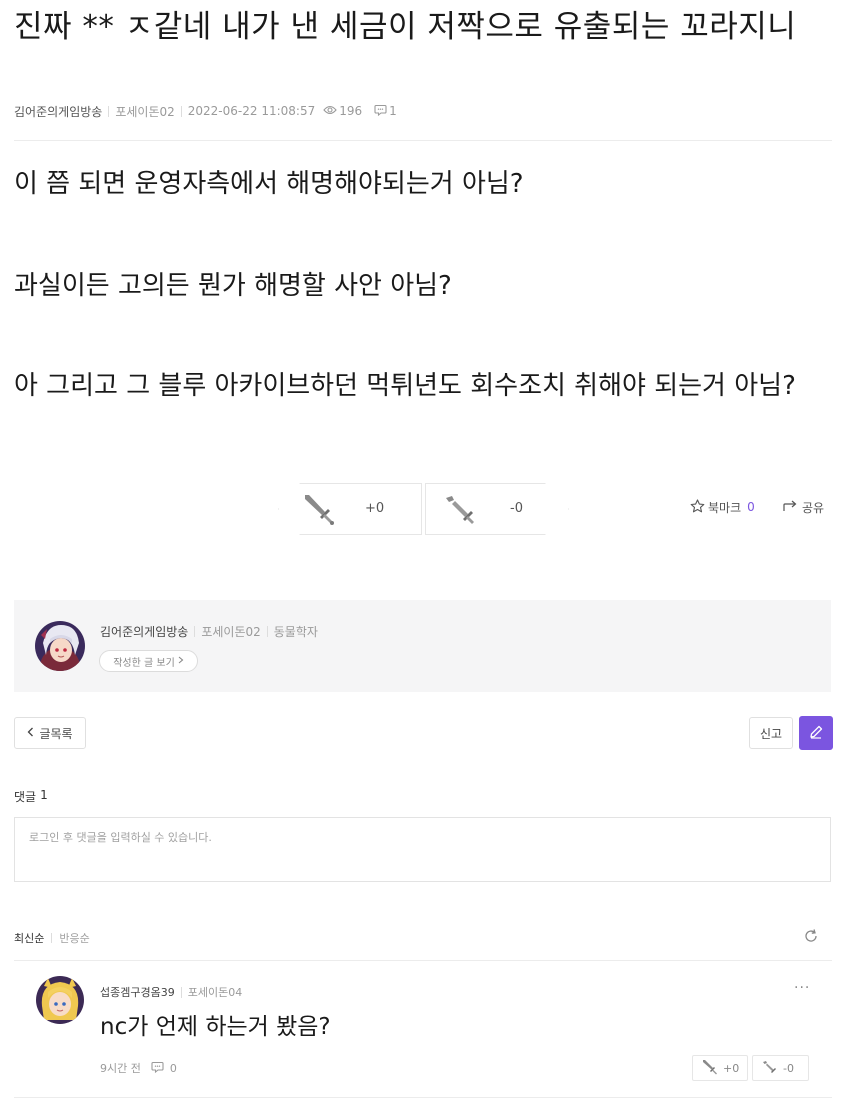  What do you see at coordinates (802, 988) in the screenshot?
I see `more-icon: ···` at bounding box center [802, 988].